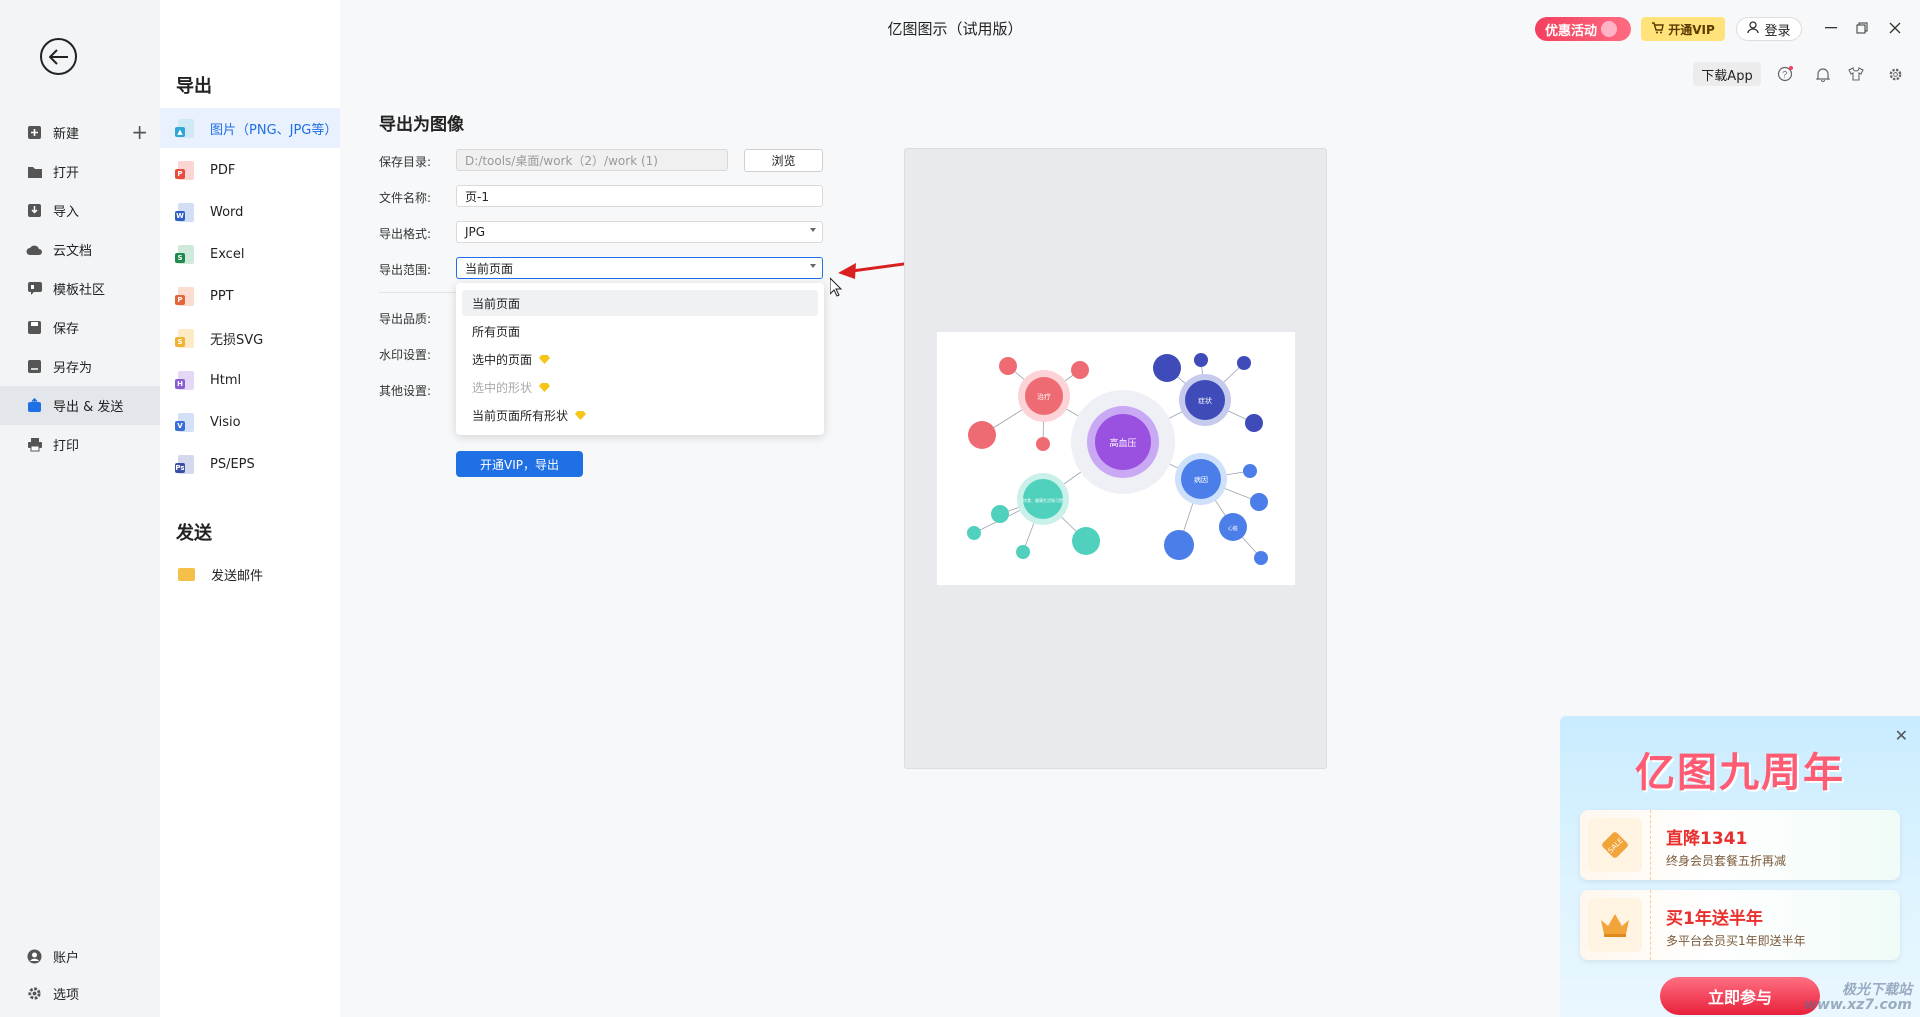 The width and height of the screenshot is (1920, 1017). I want to click on export-preview-panel: 高血压 治疗 症状 病因 心脏 饮食、健康生活和习惯, so click(1115, 458).